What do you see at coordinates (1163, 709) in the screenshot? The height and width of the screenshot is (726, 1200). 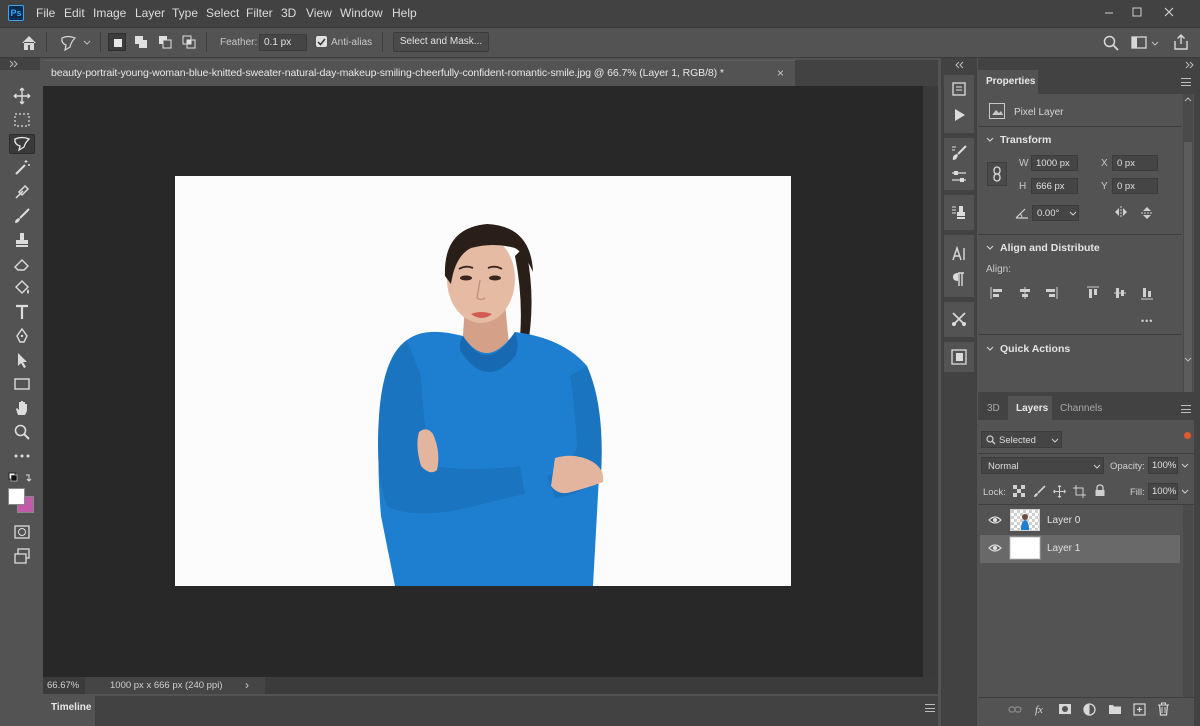 I see `delete-layer-icon` at bounding box center [1163, 709].